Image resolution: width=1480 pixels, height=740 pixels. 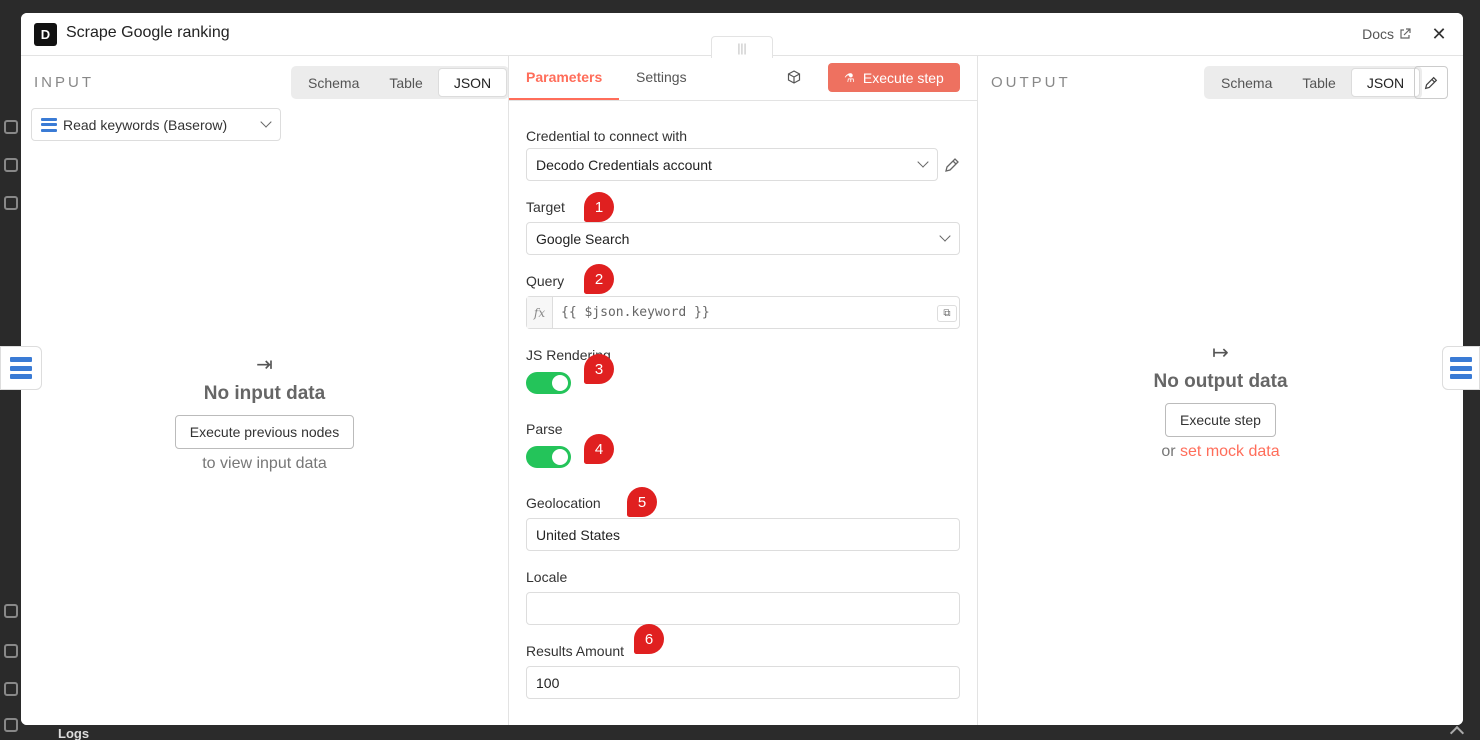 I want to click on target-label: Target, so click(x=545, y=207).